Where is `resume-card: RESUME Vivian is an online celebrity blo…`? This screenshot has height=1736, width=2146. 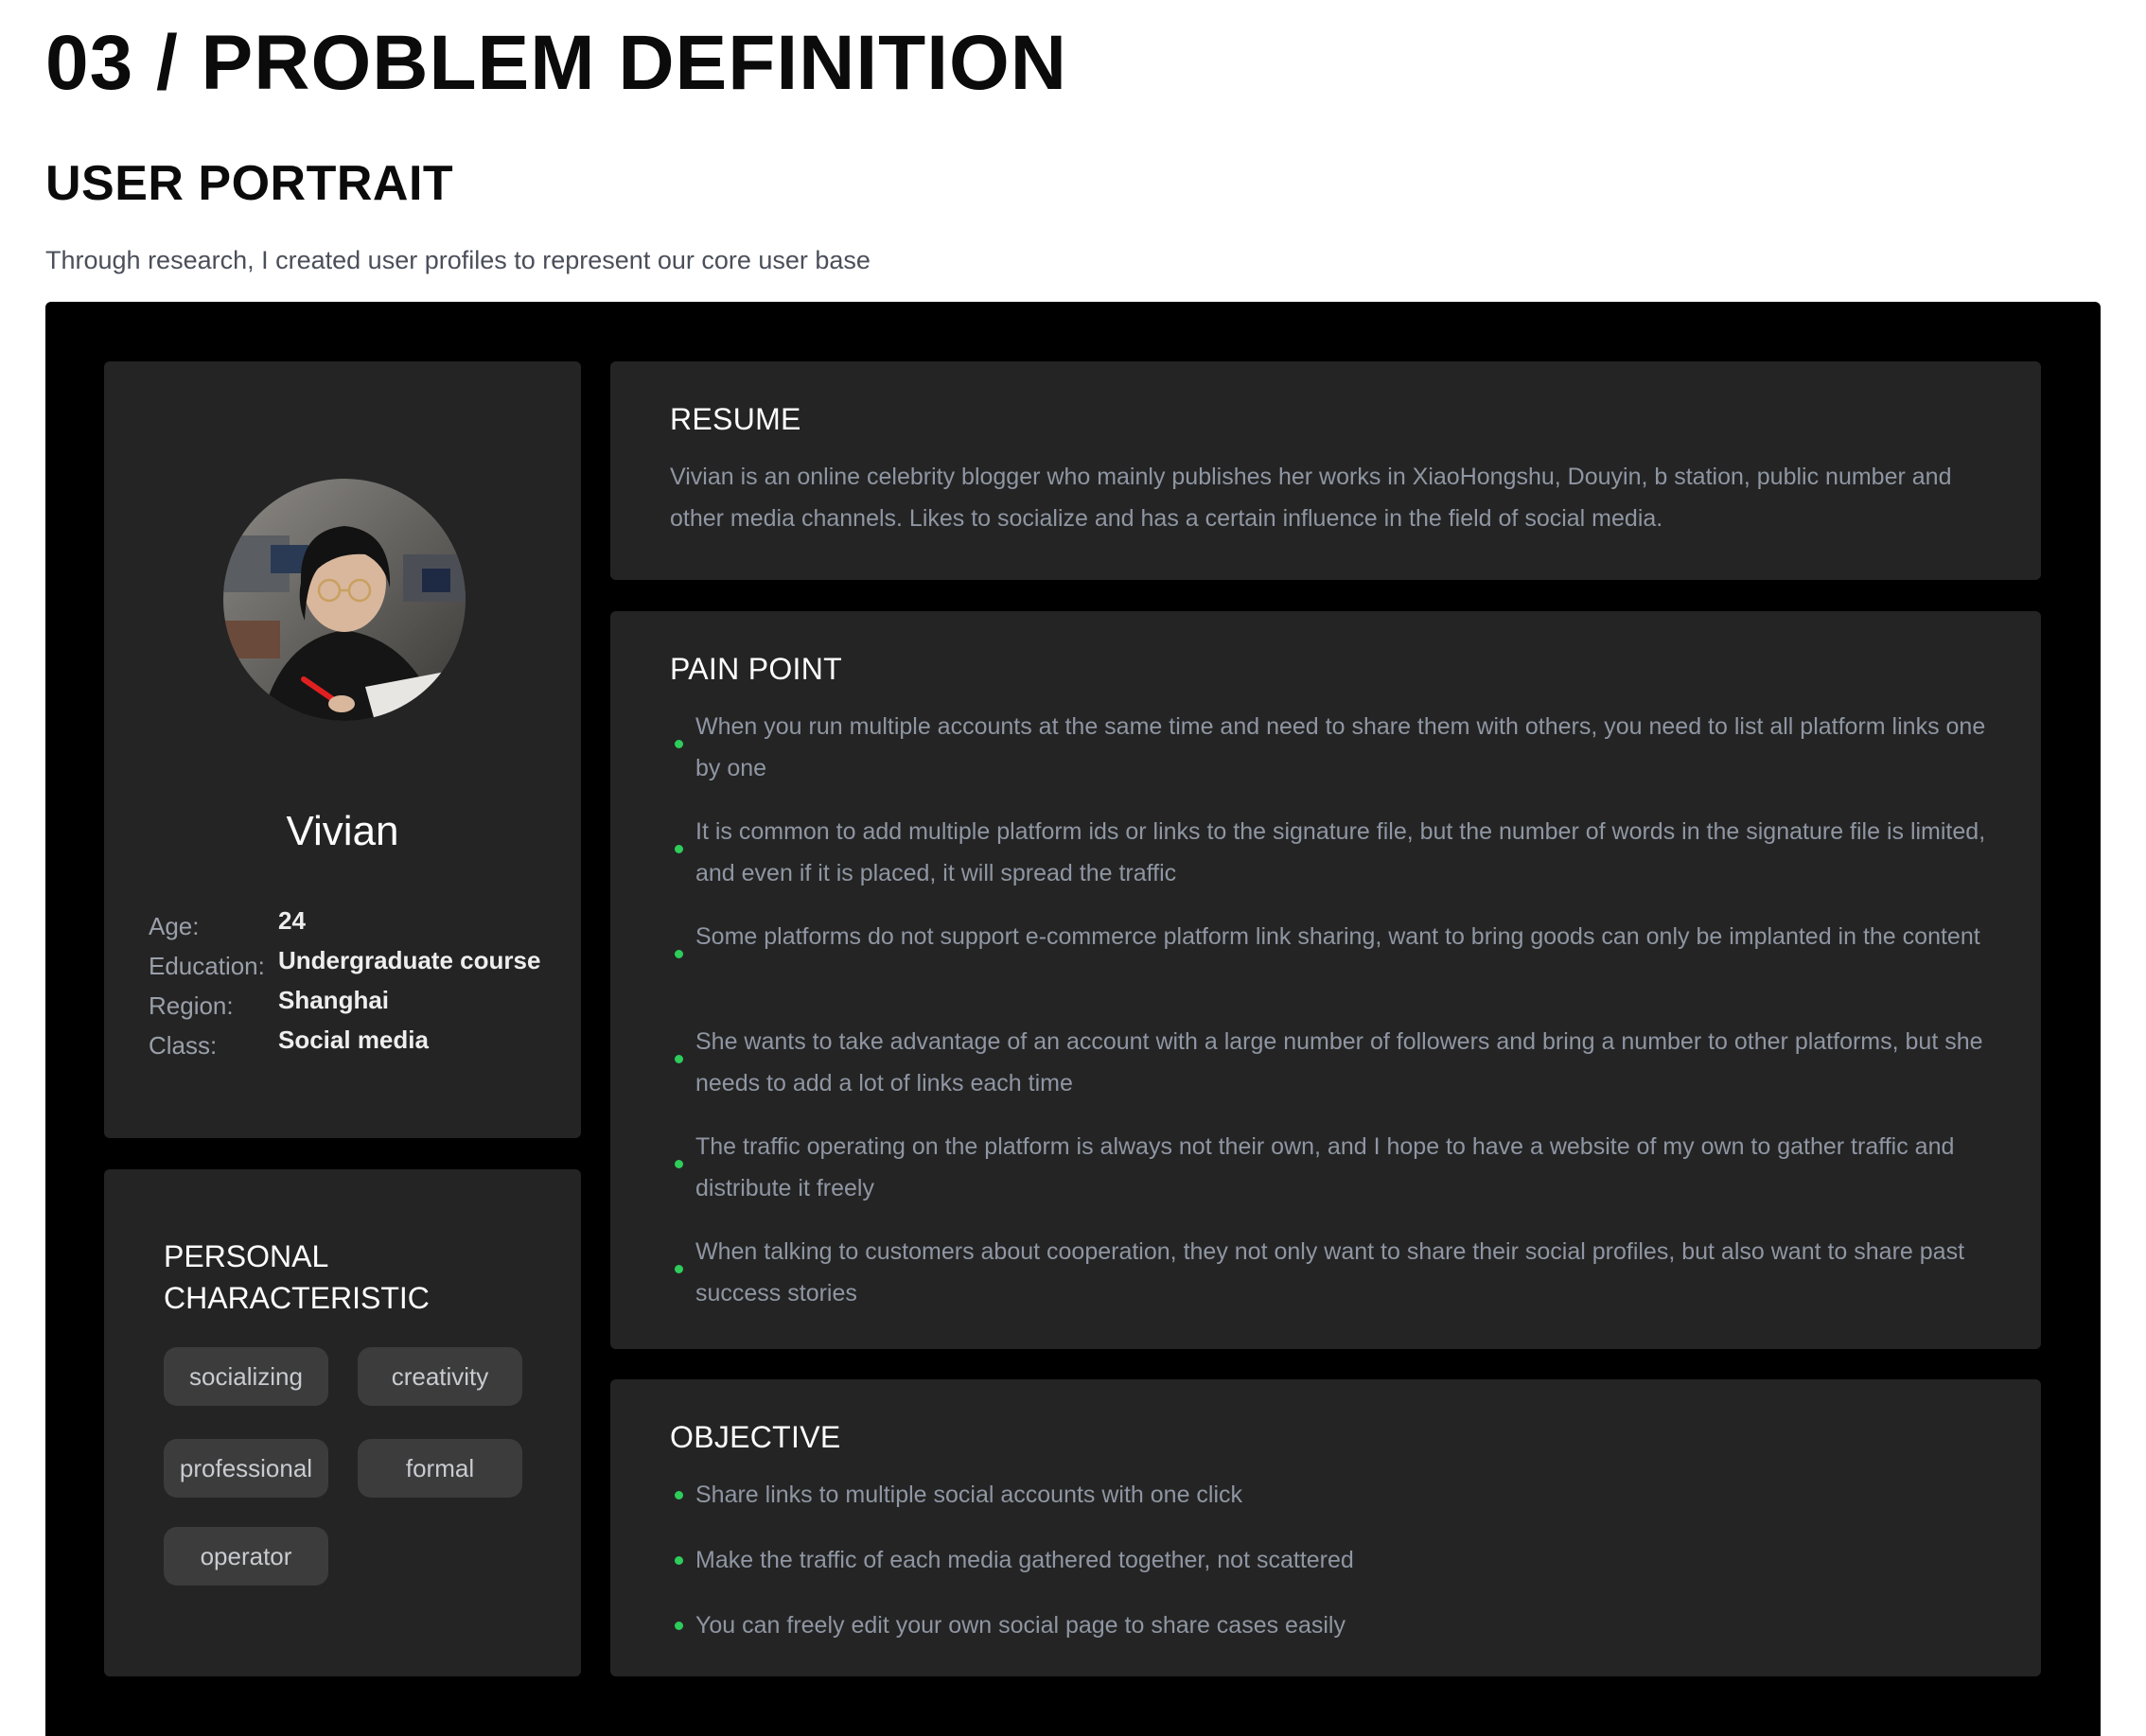
resume-card: RESUME Vivian is an online celebrity blo… is located at coordinates (1325, 470).